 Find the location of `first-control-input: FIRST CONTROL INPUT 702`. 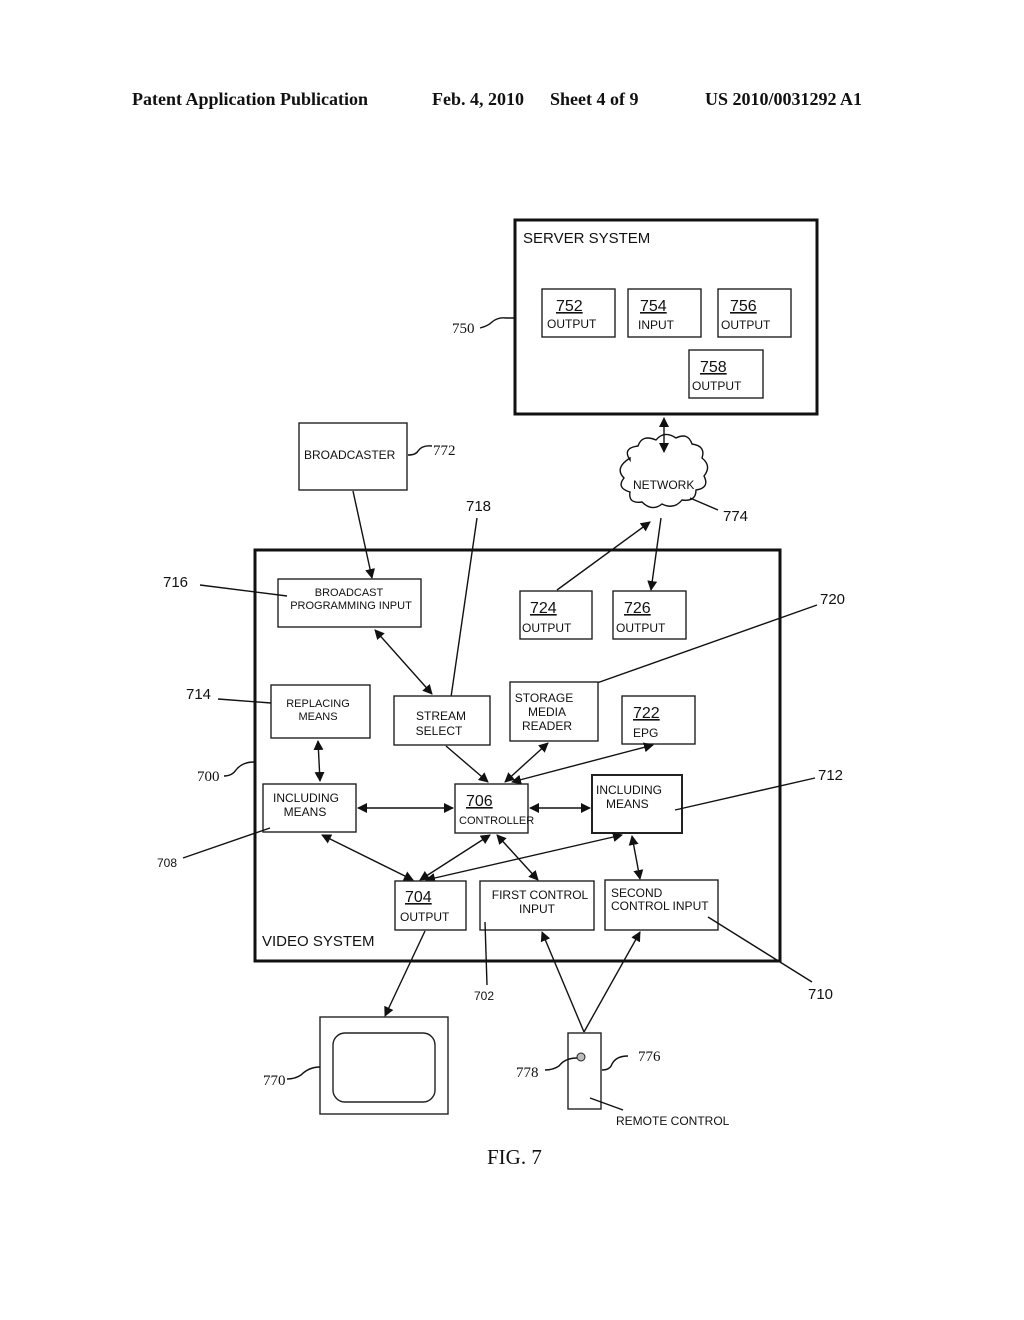

first-control-input: FIRST CONTROL INPUT 702 is located at coordinates (534, 941).